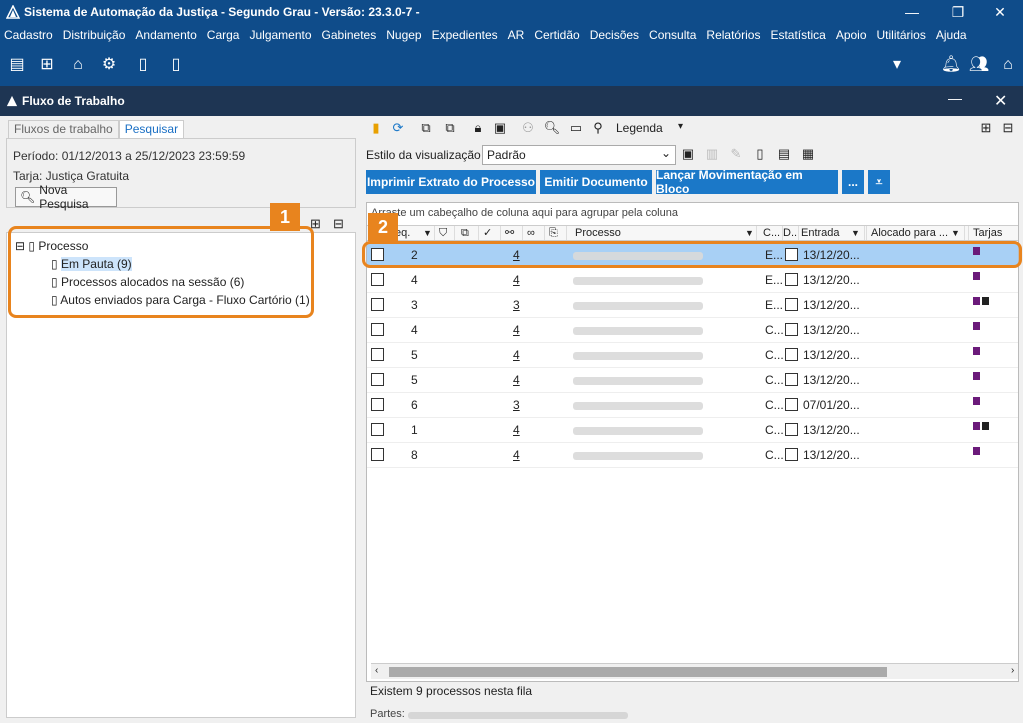 Image resolution: width=1023 pixels, height=723 pixels. Describe the element at coordinates (747, 182) in the screenshot. I see `lancar-movimentacao-button: Lançar Movimentação em Bloco` at that location.